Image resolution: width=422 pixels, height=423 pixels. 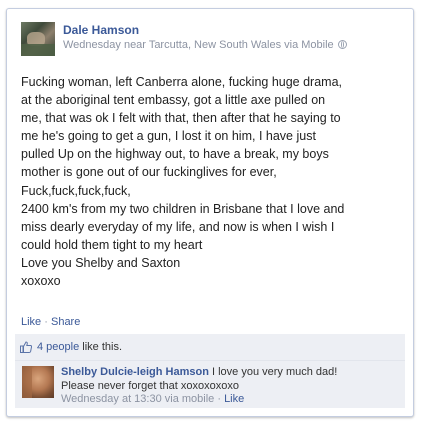 I want to click on author-avatar, so click(x=38, y=39).